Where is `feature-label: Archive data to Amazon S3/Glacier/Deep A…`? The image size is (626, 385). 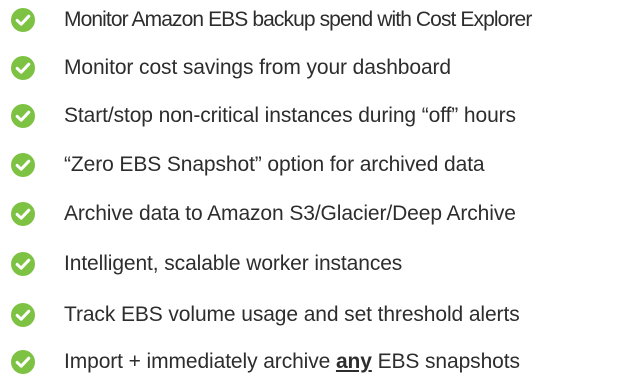 feature-label: Archive data to Amazon S3/Glacier/Deep A… is located at coordinates (290, 213).